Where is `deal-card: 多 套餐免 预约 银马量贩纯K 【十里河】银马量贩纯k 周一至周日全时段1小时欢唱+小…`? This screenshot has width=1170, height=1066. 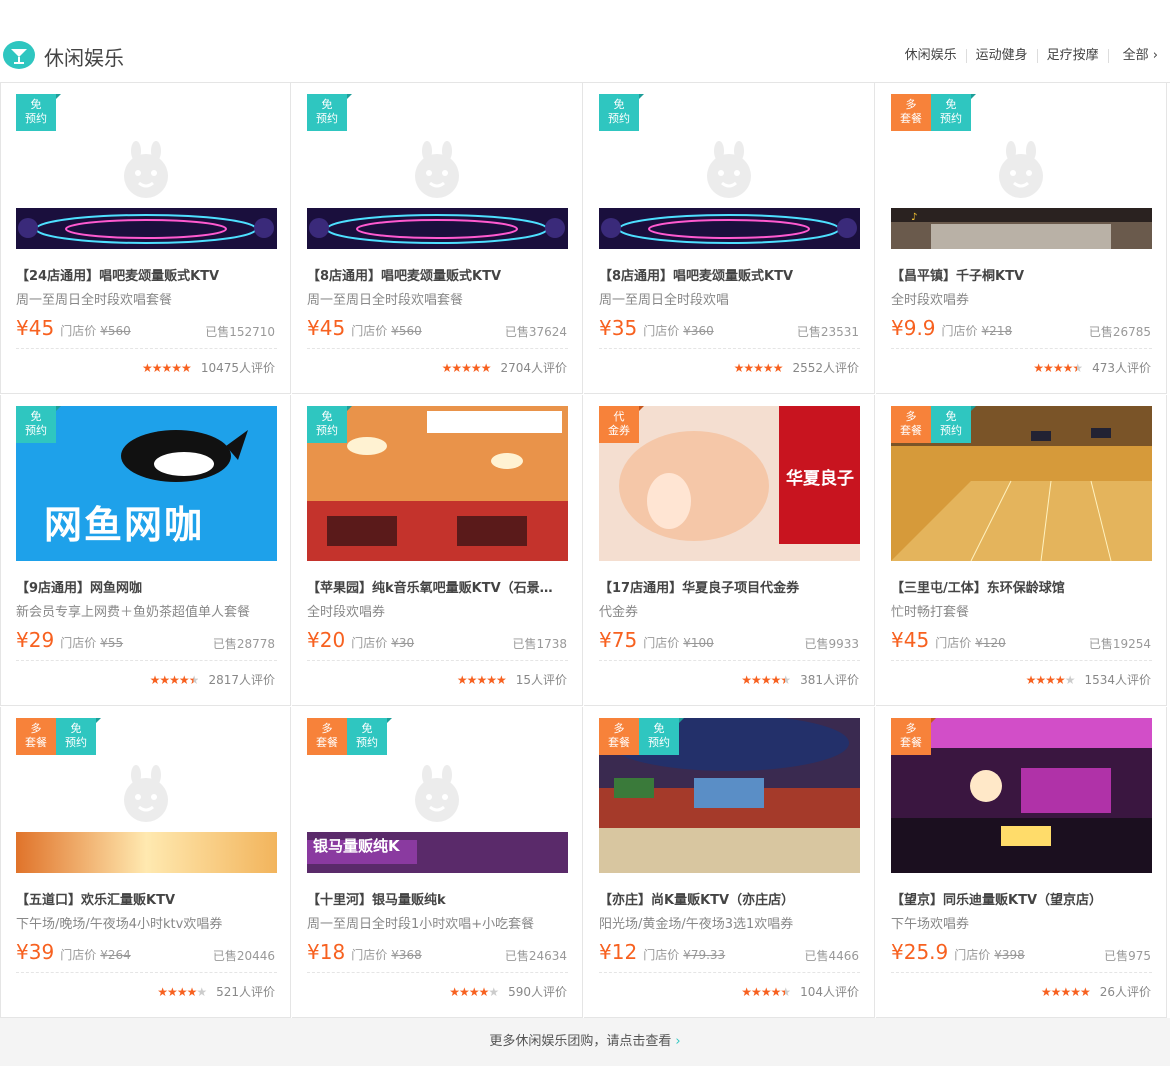 deal-card: 多 套餐免 预约 银马量贩纯K 【十里河】银马量贩纯k 周一至周日全时段1小时欢唱+小… is located at coordinates (437, 862).